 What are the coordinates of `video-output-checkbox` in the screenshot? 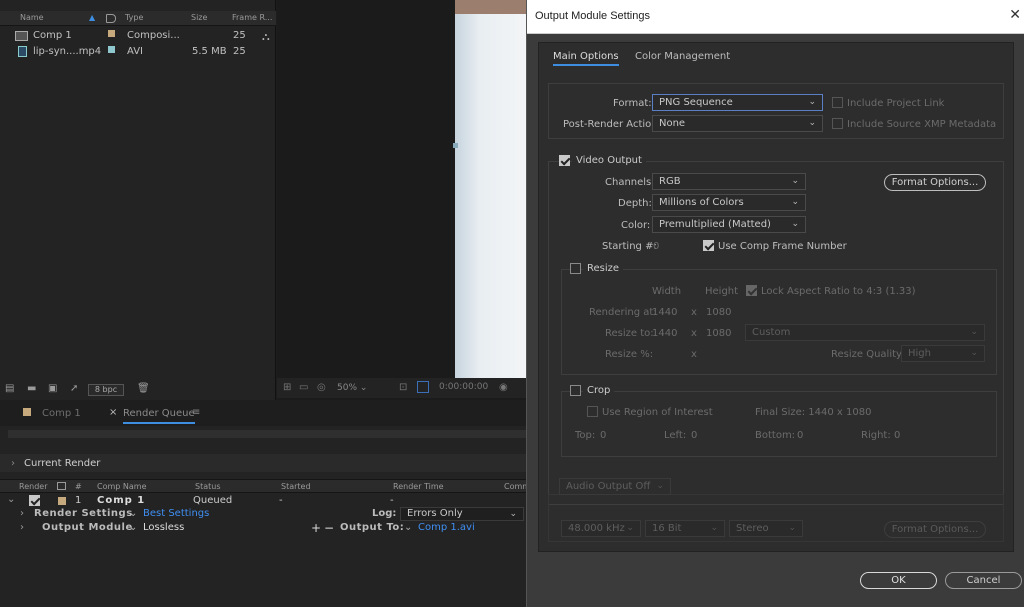 It's located at (564, 160).